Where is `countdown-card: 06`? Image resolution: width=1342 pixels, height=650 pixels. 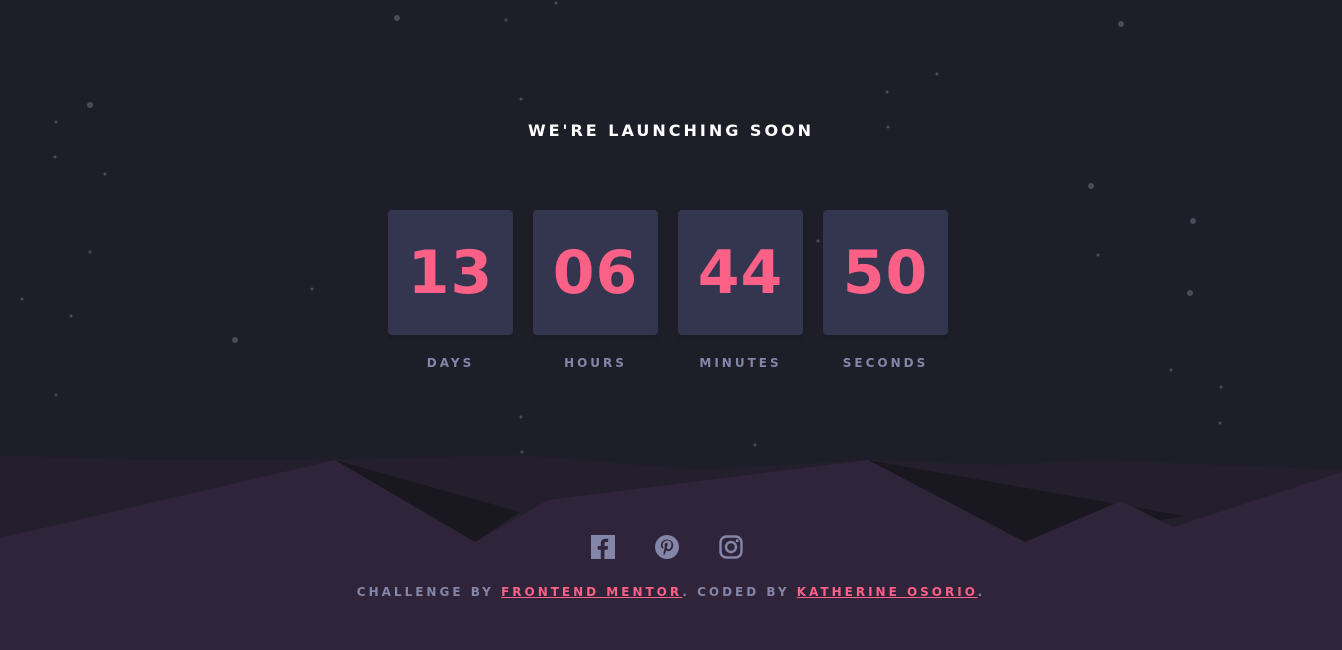
countdown-card: 06 is located at coordinates (595, 272).